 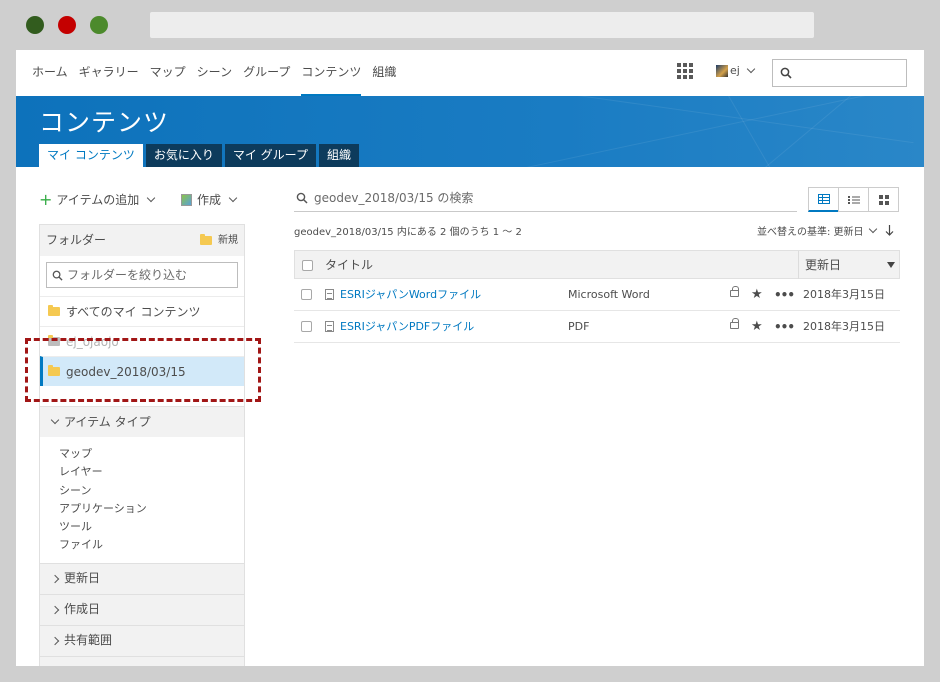 I want to click on filter-sharing: 共有範囲, so click(x=142, y=640).